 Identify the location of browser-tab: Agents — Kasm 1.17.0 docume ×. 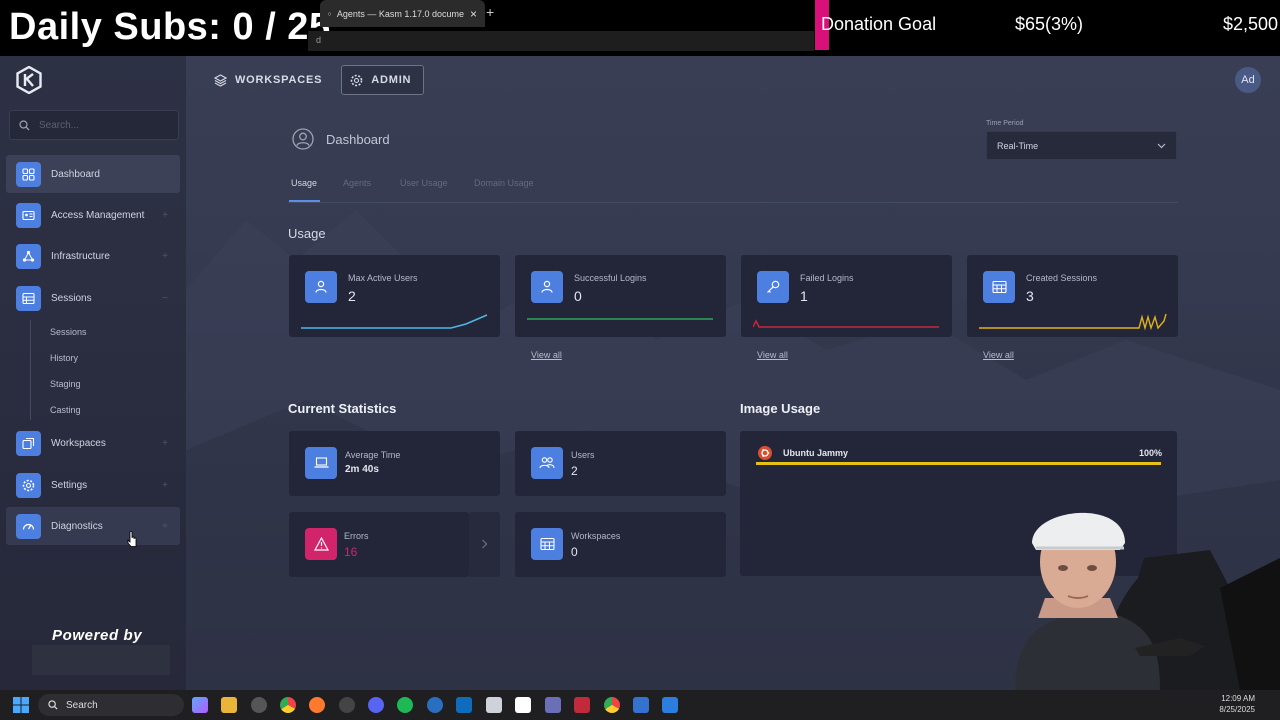
(402, 13).